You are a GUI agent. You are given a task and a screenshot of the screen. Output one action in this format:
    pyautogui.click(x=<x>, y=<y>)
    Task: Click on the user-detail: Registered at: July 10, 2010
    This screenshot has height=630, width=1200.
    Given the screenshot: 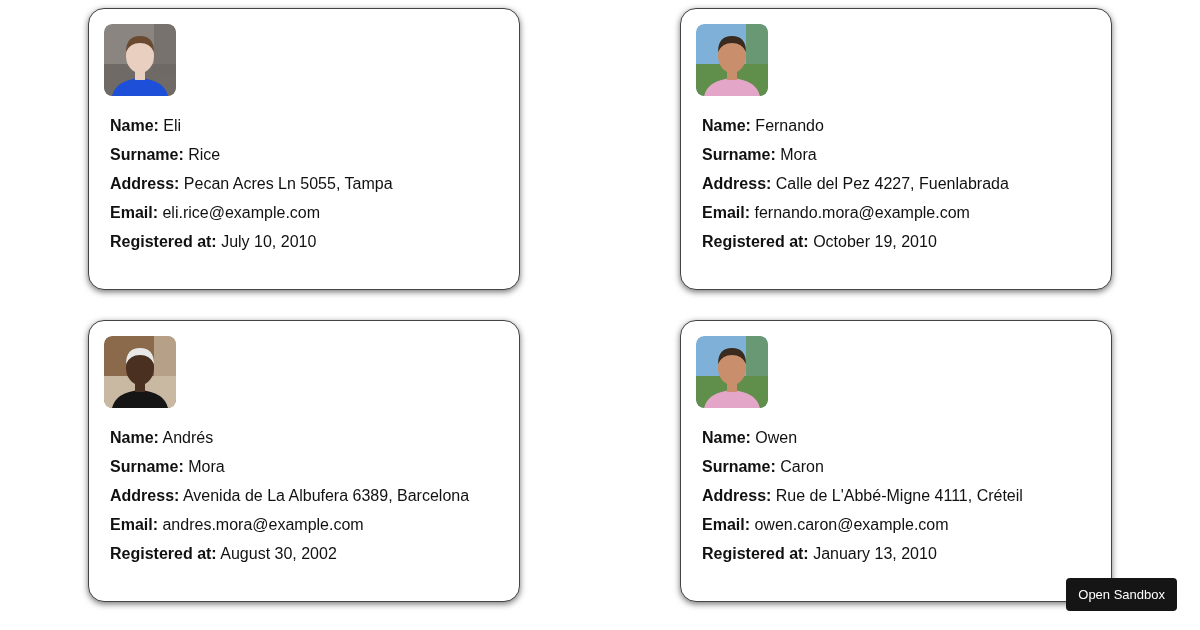 What is the action you would take?
    pyautogui.click(x=214, y=242)
    